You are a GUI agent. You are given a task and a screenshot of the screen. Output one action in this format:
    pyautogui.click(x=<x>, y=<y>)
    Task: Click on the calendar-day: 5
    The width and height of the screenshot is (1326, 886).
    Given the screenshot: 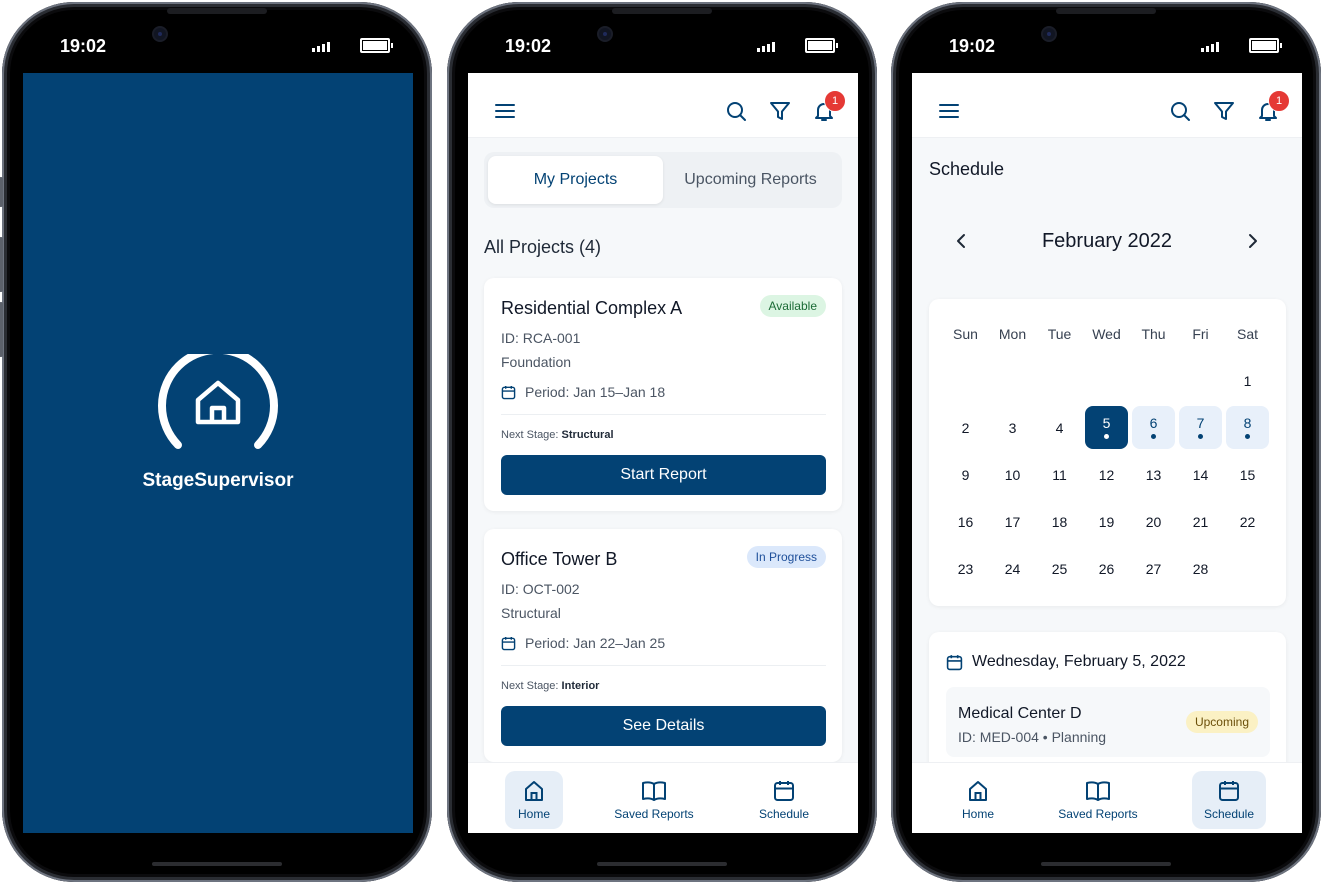 What is the action you would take?
    pyautogui.click(x=1106, y=427)
    